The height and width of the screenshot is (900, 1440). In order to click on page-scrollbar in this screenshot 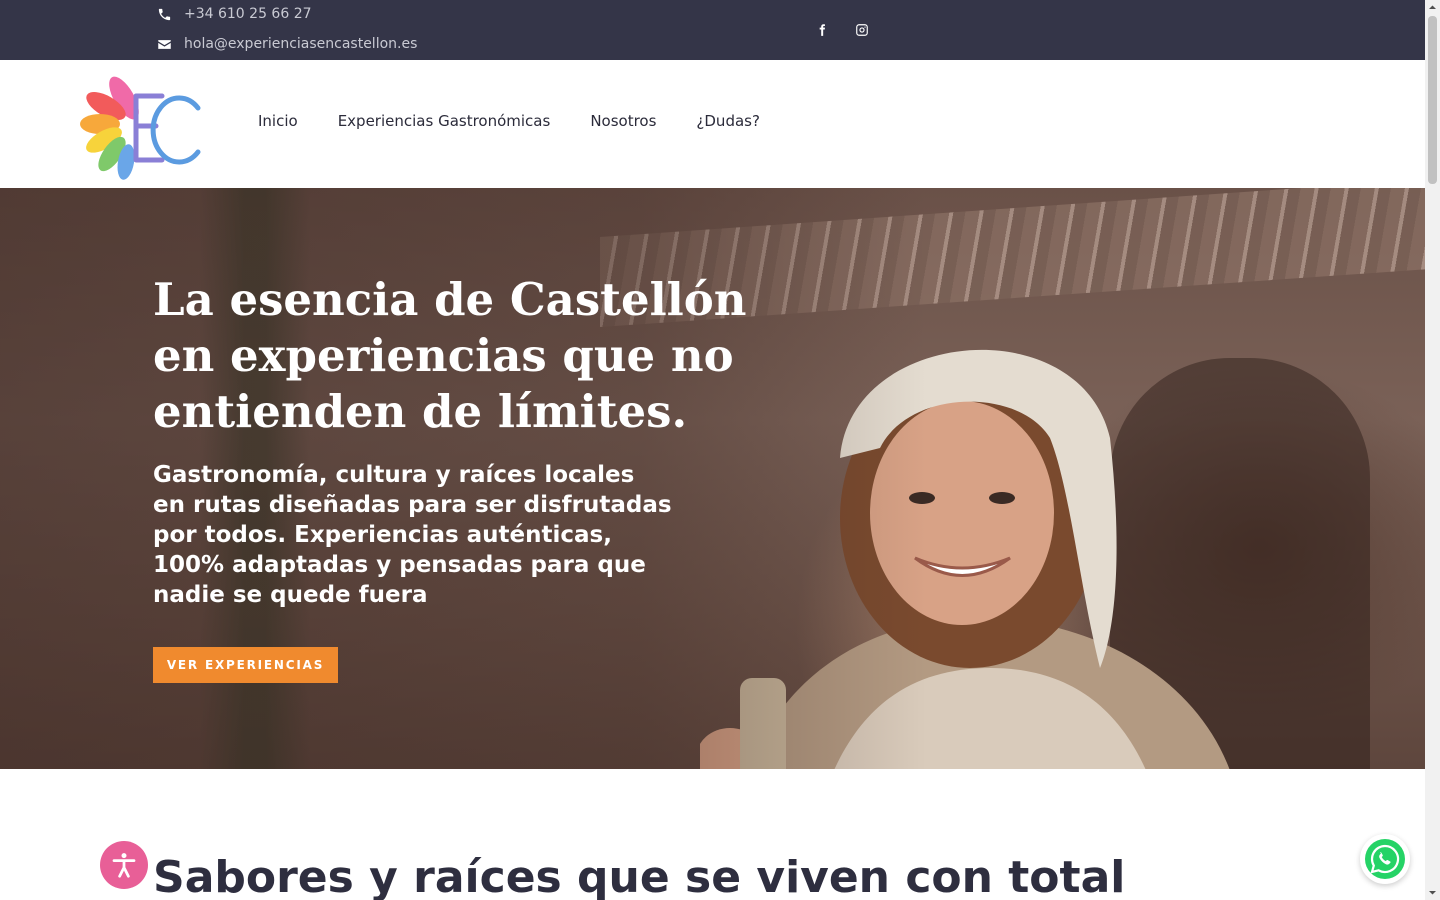, I will do `click(1432, 450)`.